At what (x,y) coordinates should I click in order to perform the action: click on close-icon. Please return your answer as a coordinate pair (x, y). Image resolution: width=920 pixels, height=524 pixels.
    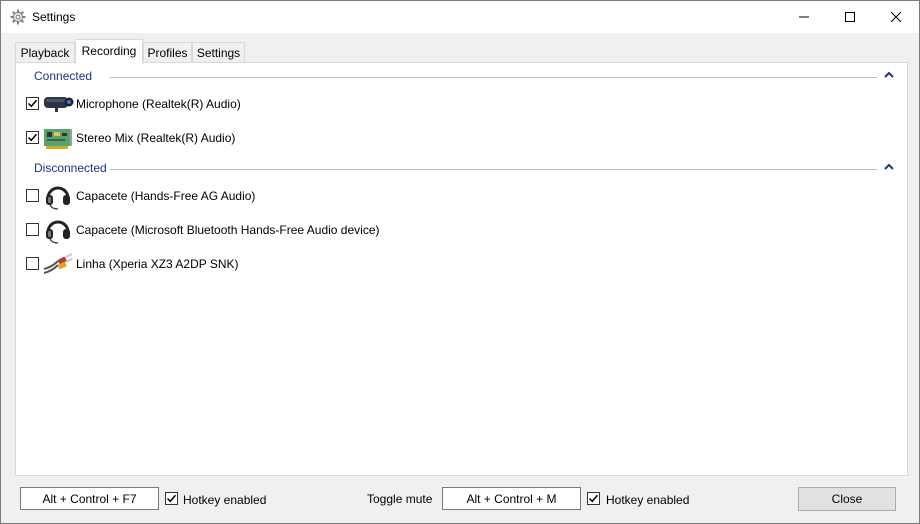
    Looking at the image, I should click on (896, 17).